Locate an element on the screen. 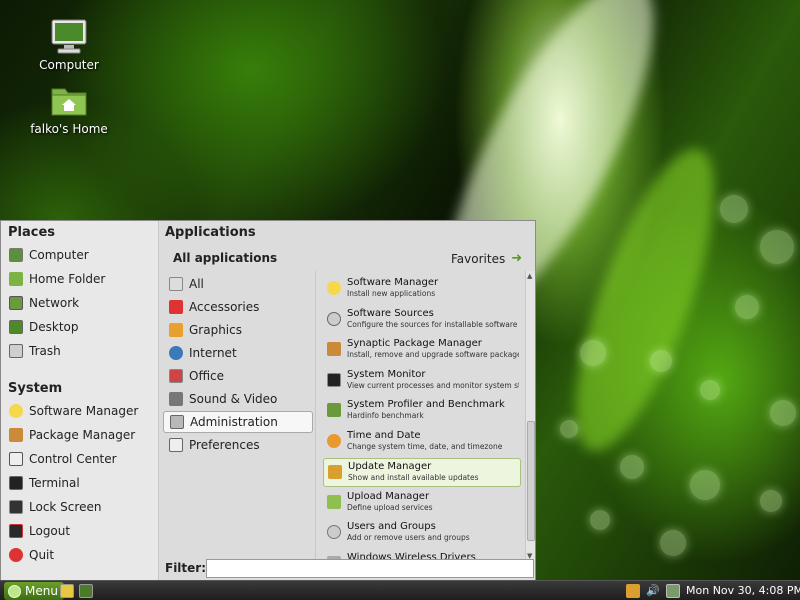  app-list-scrollbar: ▲ ▼ is located at coordinates (530, 416).